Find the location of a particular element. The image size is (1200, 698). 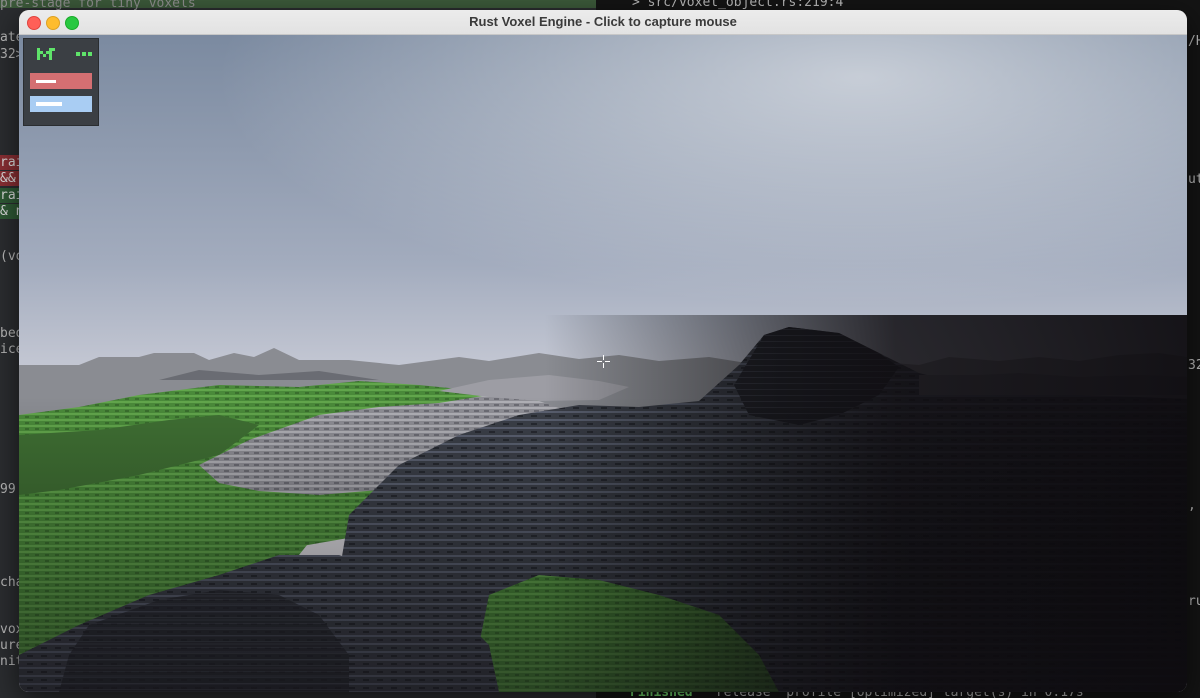

terminal-line: ru is located at coordinates (1194, 601).